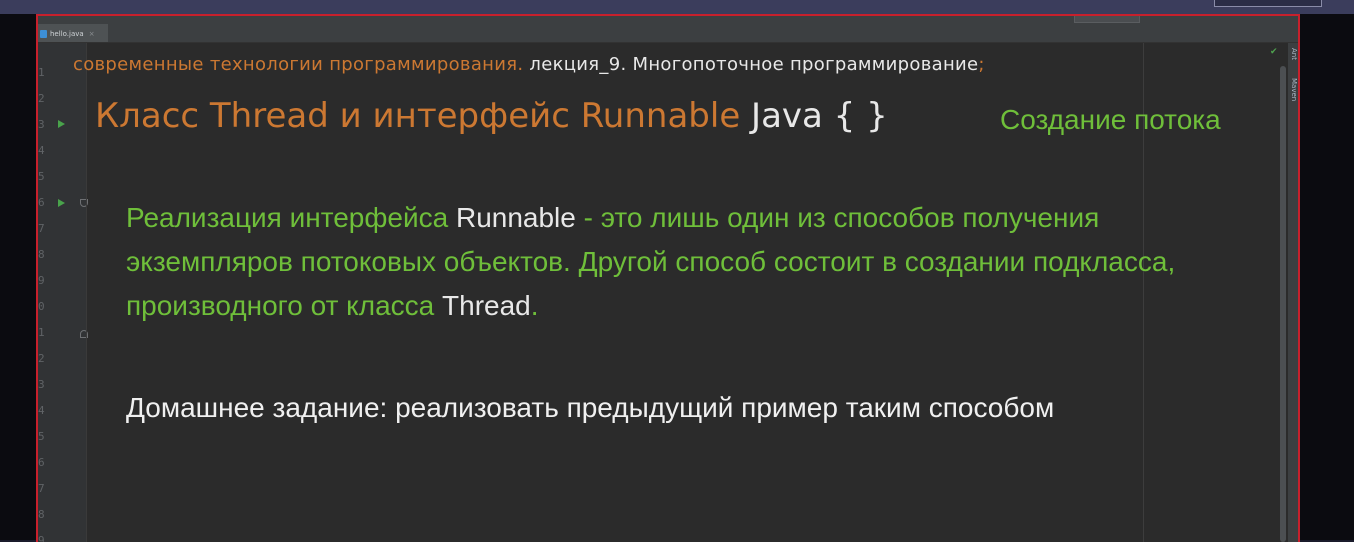 Image resolution: width=1354 pixels, height=542 pixels. Describe the element at coordinates (1293, 89) in the screenshot. I see `maven-tool-tab: Maven` at that location.